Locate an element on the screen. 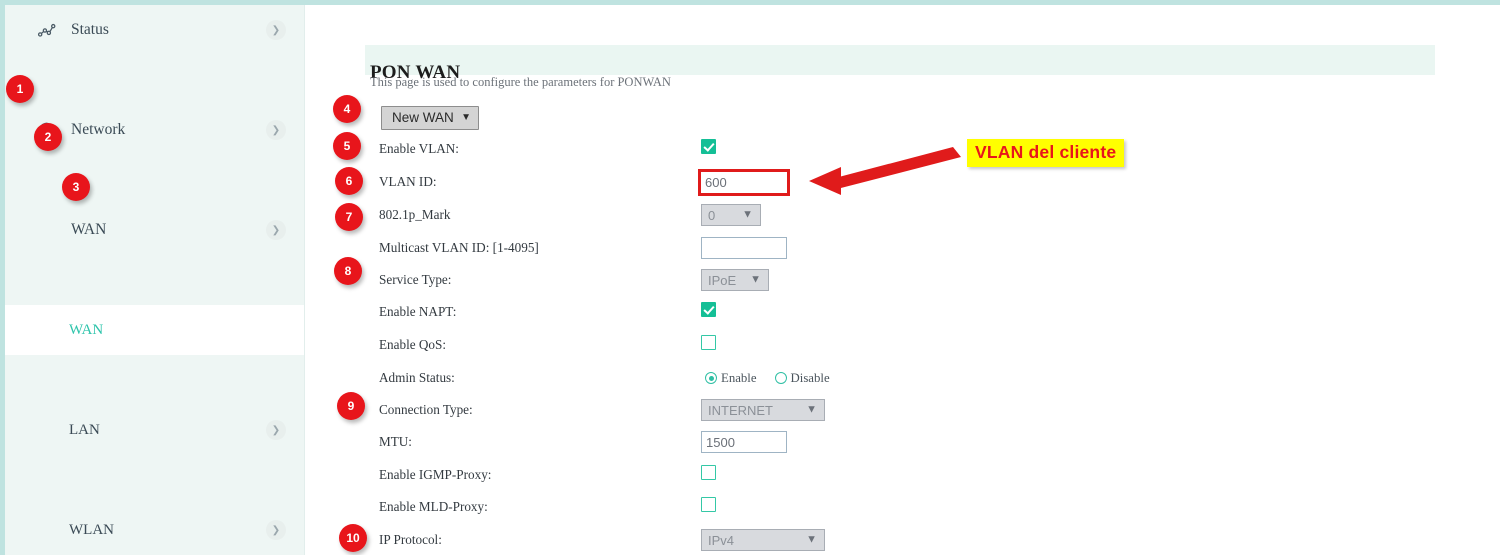 Image resolution: width=1500 pixels, height=555 pixels. mtu-input-wrap is located at coordinates (744, 442).